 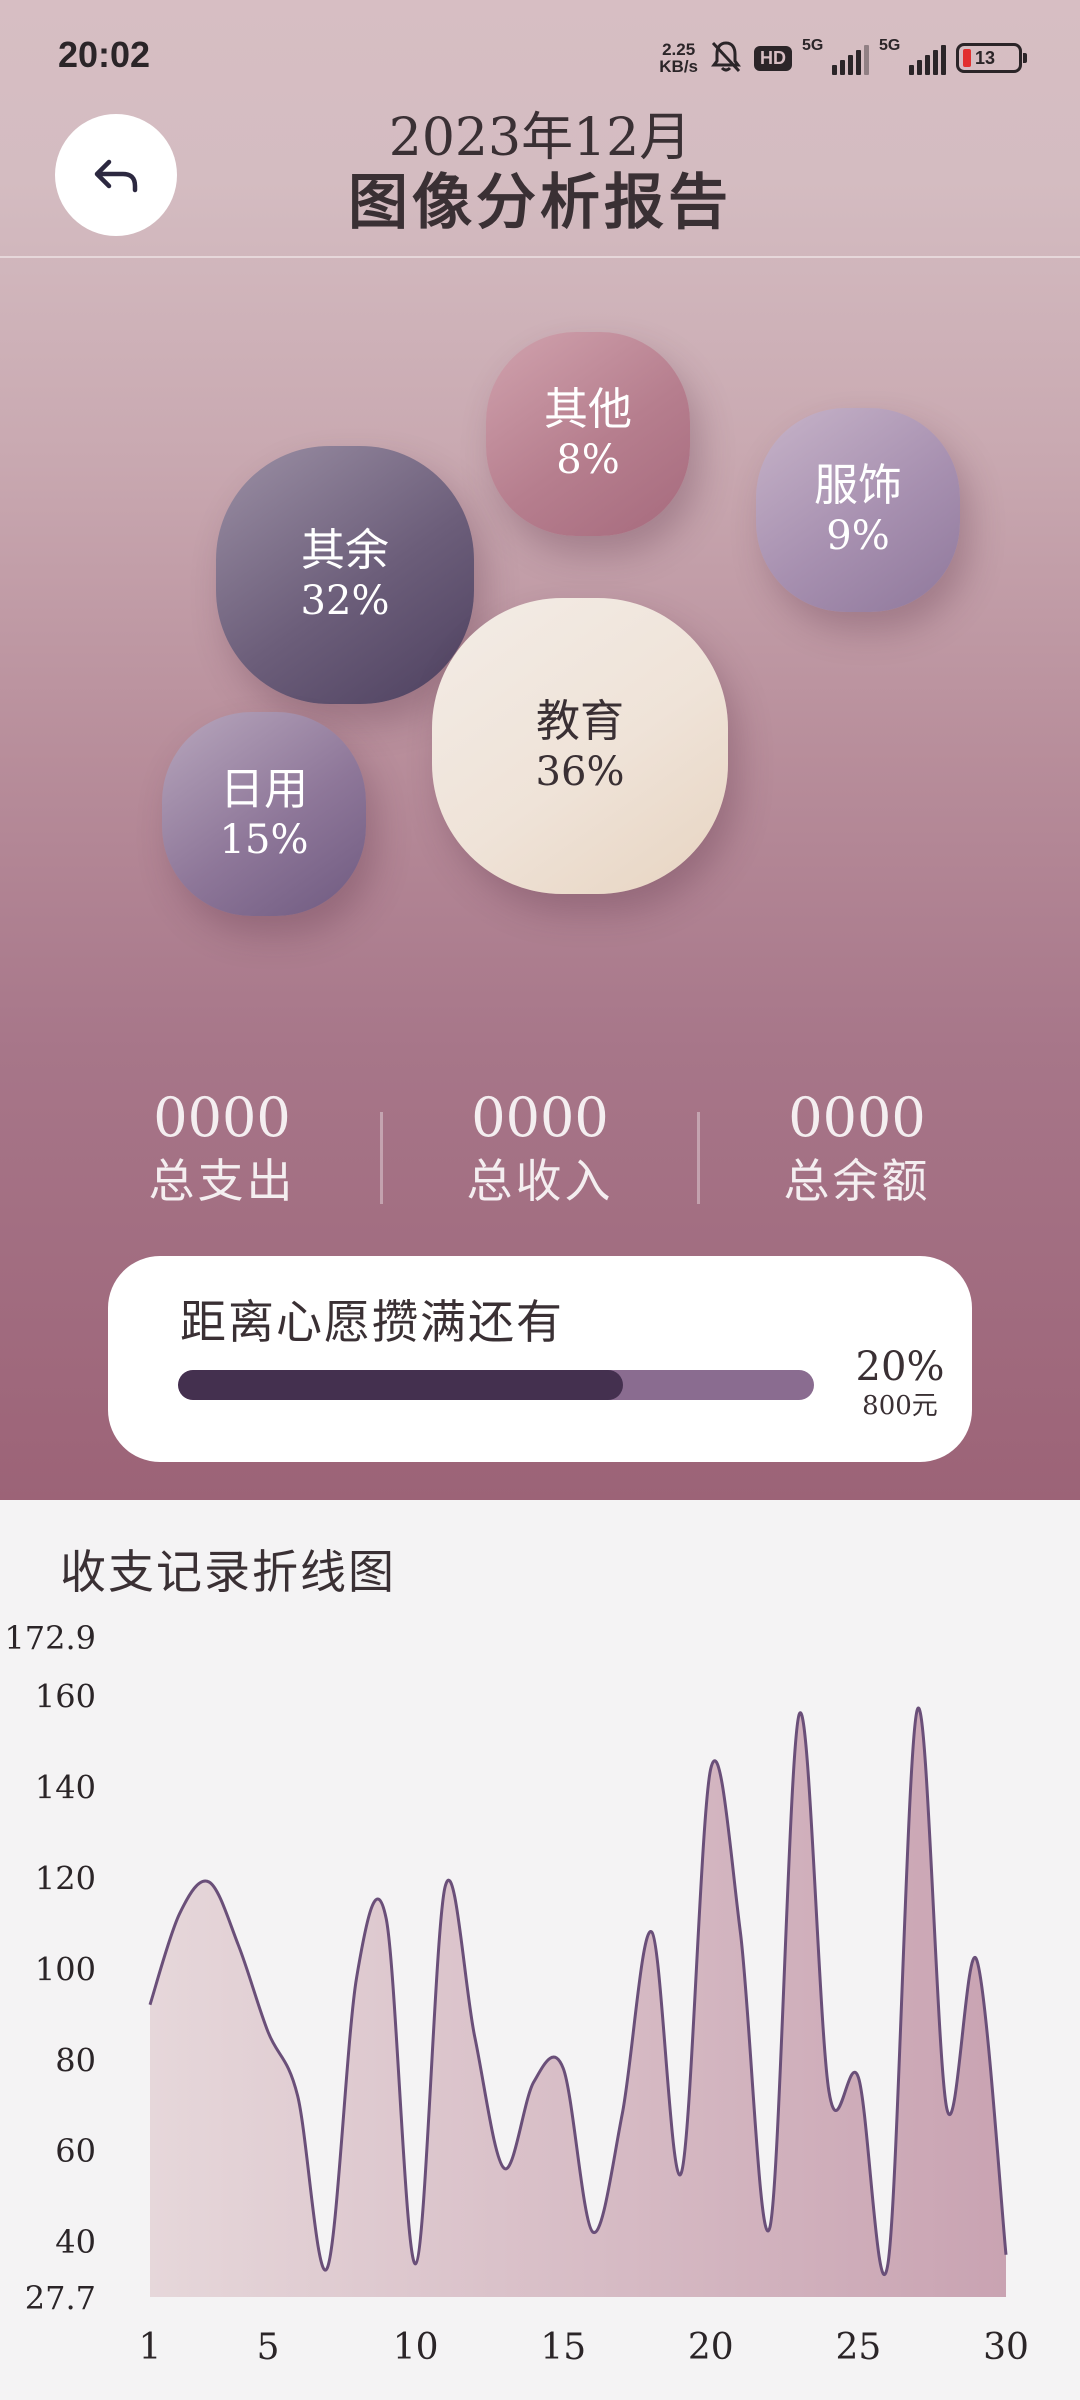 What do you see at coordinates (222, 1117) in the screenshot?
I see `total-expense-value: 0000` at bounding box center [222, 1117].